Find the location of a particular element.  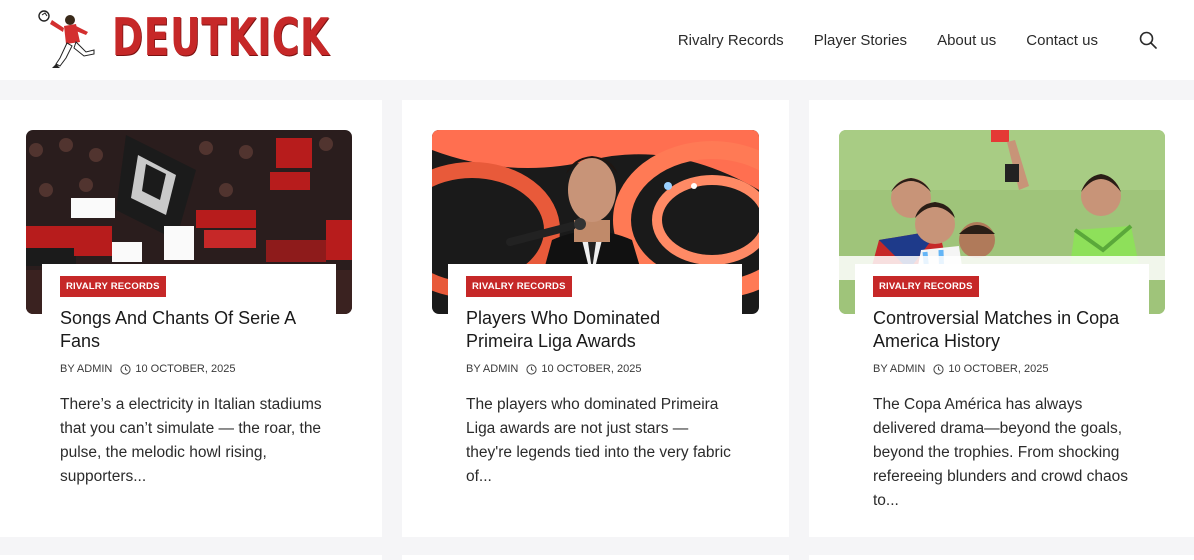

site-logo: DEUTKICK is located at coordinates (182, 38).